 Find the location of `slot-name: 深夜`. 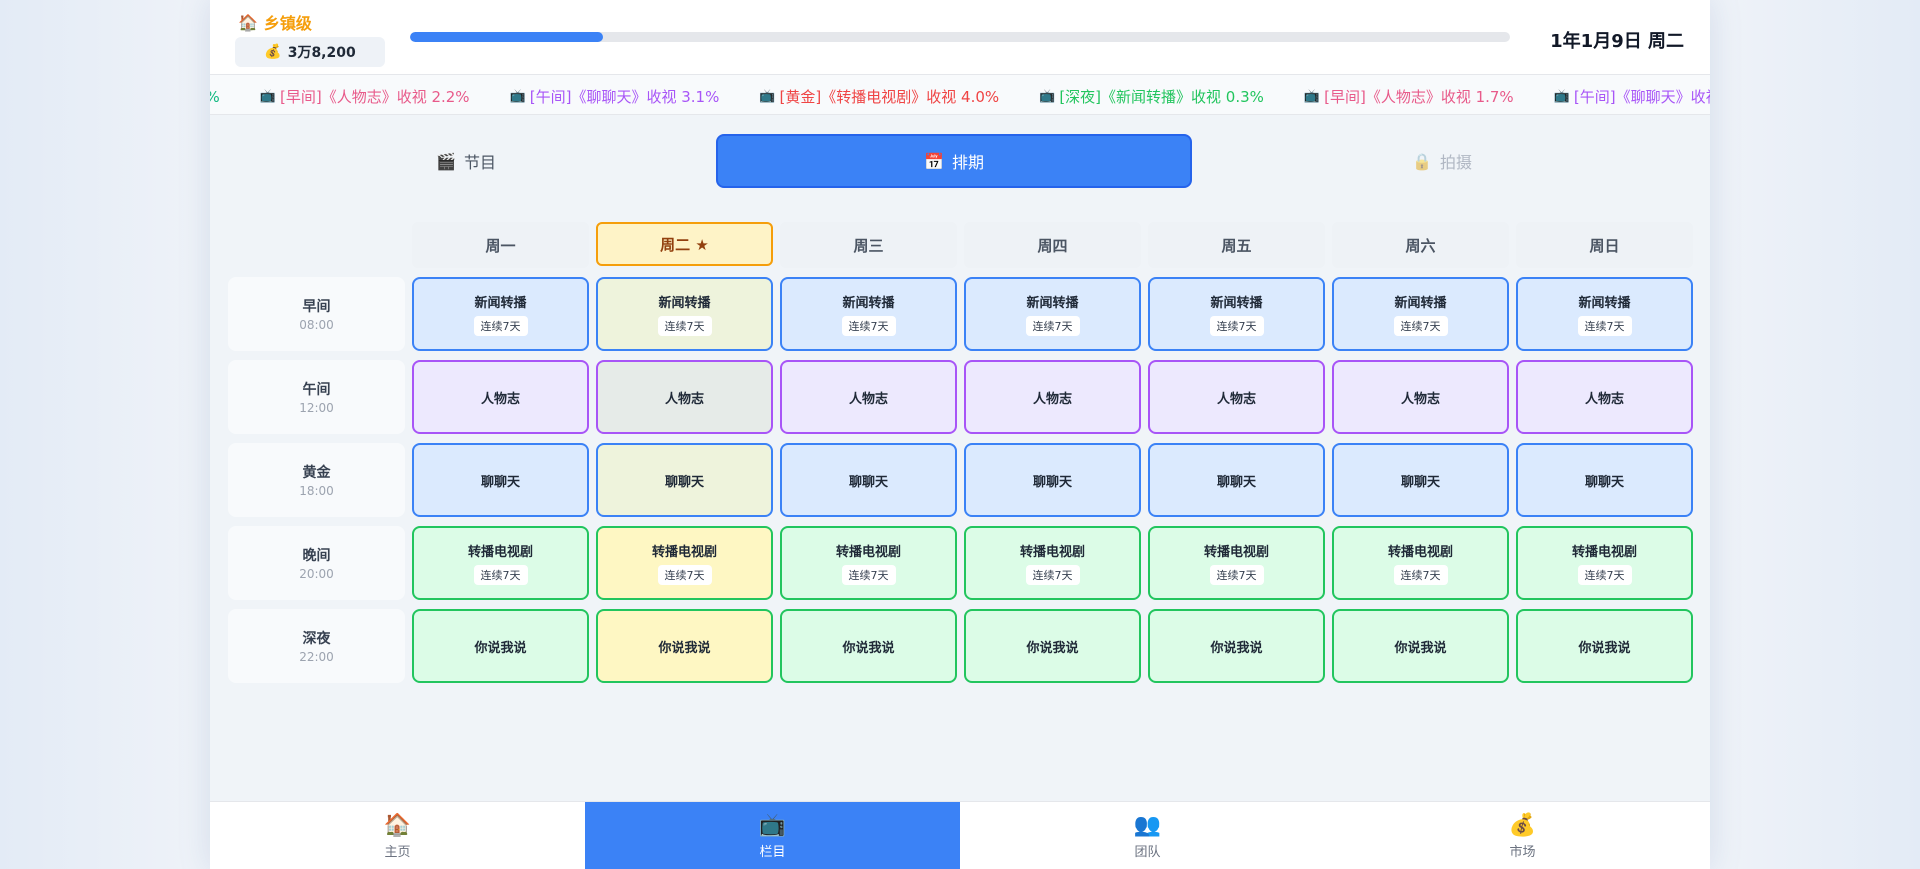

slot-name: 深夜 is located at coordinates (316, 639).